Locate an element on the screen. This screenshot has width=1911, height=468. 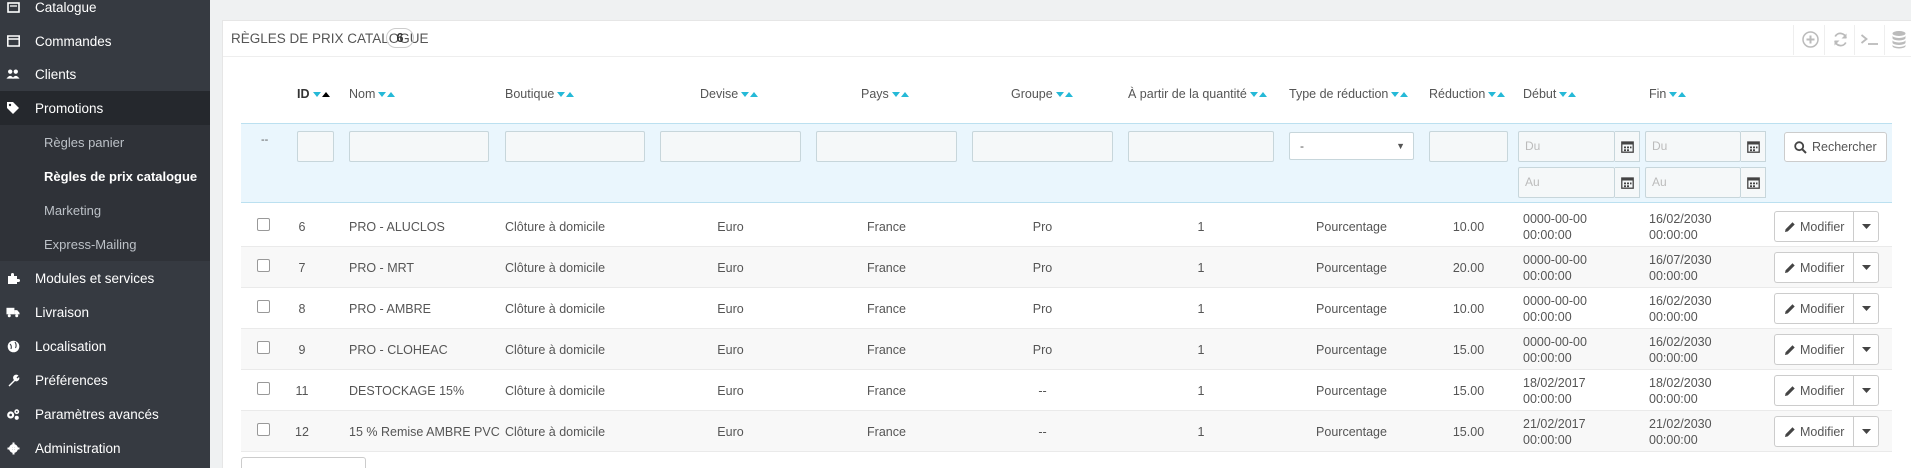
cell-fin: 16/02/2030 00:00:00 is located at coordinates (1704, 226).